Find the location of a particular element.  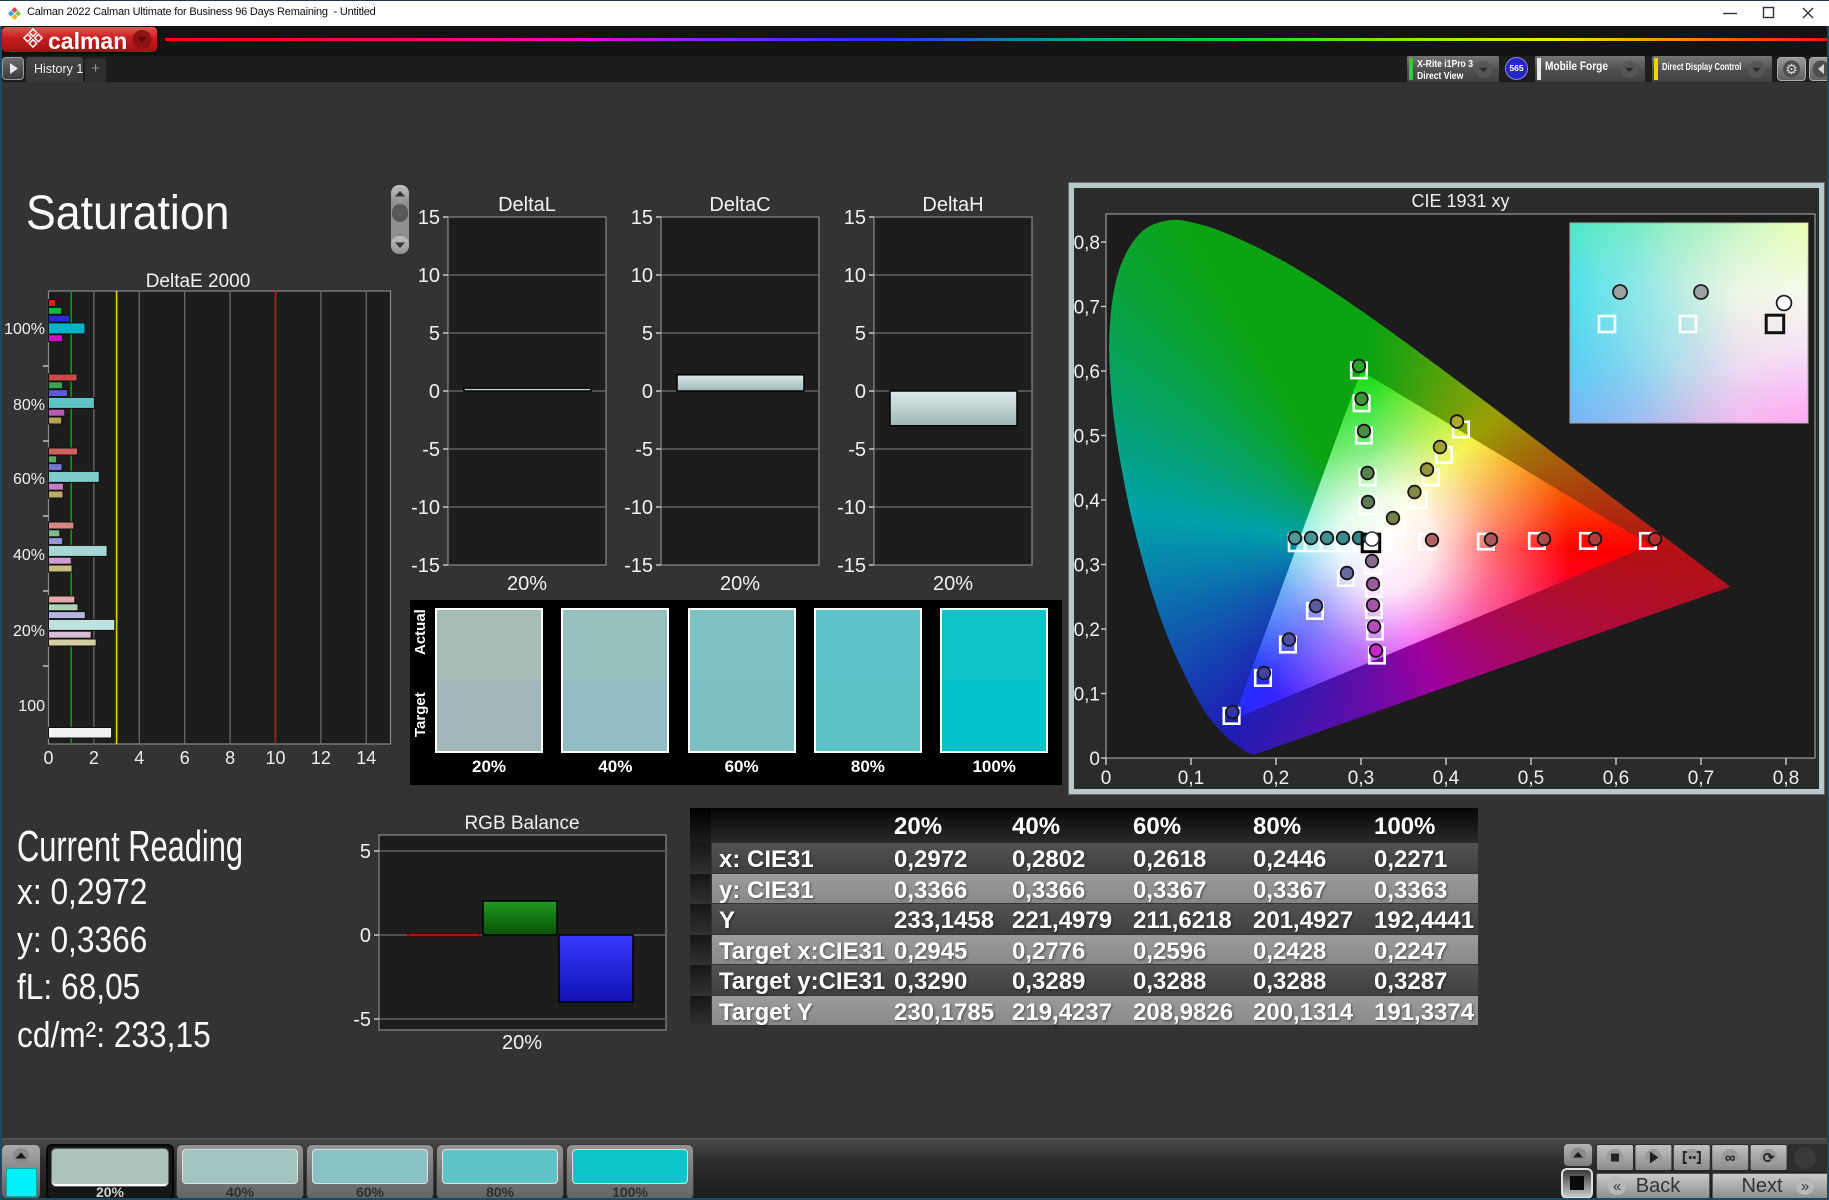

svg-text: Next is located at coordinates (1762, 1186).